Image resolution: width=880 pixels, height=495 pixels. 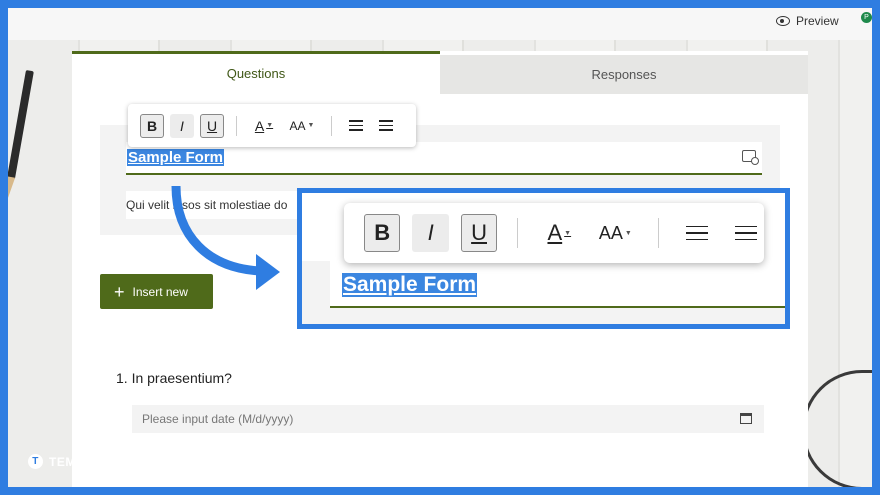 I want to click on bold-button: B, so click(x=152, y=125).